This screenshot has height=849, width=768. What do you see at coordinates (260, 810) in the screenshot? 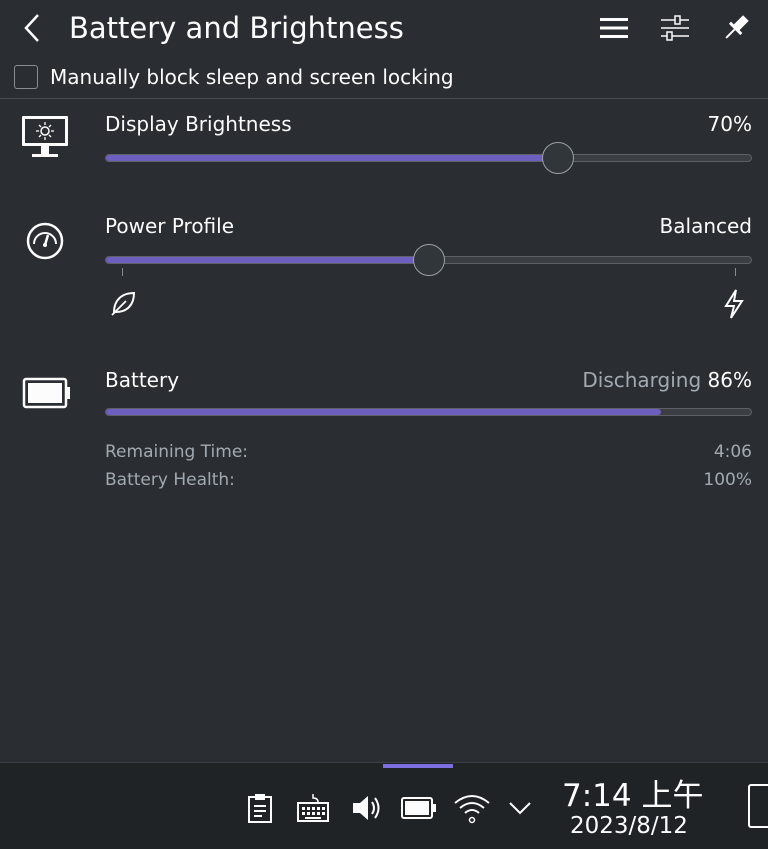
I see `clipboard-icon` at bounding box center [260, 810].